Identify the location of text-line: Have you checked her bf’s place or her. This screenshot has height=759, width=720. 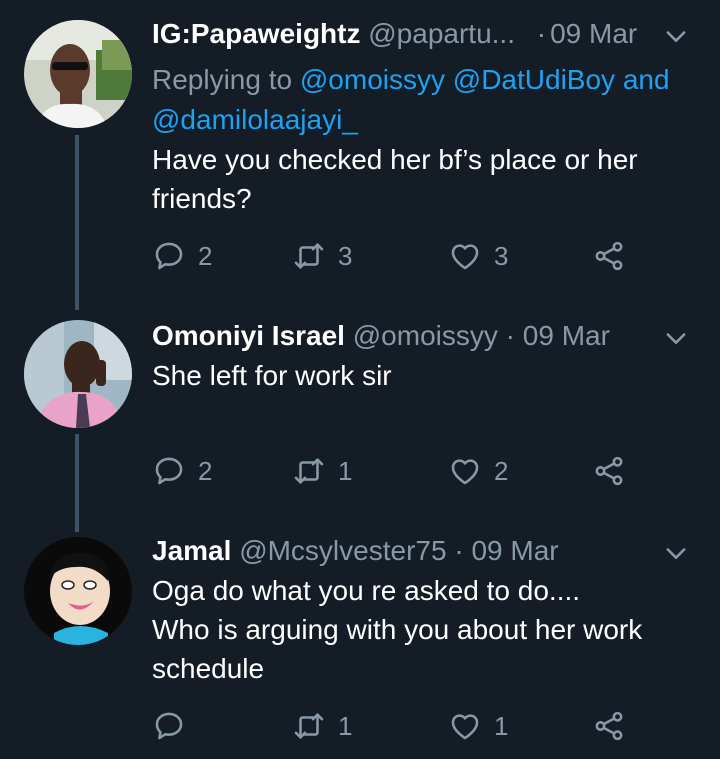
(395, 159).